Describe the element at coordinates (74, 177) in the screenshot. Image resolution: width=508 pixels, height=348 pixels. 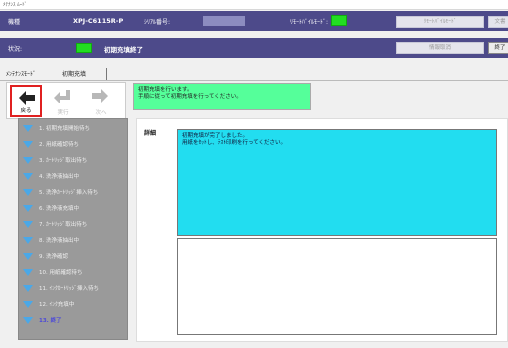
I see `step-item: 4. 洗浄液抽出中` at that location.